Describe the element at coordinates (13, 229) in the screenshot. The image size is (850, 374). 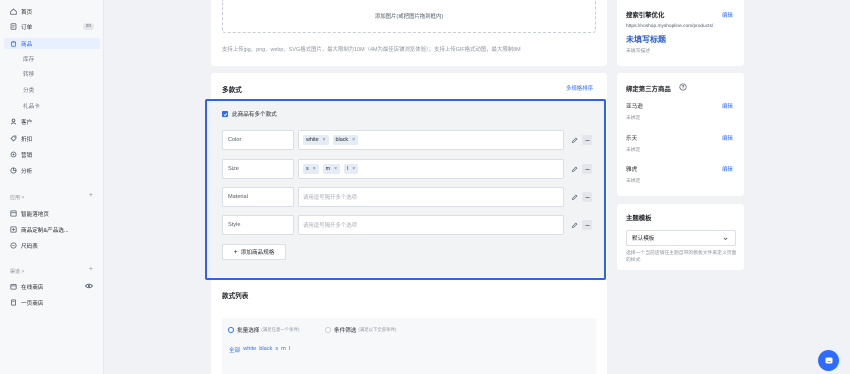
I see `customization-icon` at that location.